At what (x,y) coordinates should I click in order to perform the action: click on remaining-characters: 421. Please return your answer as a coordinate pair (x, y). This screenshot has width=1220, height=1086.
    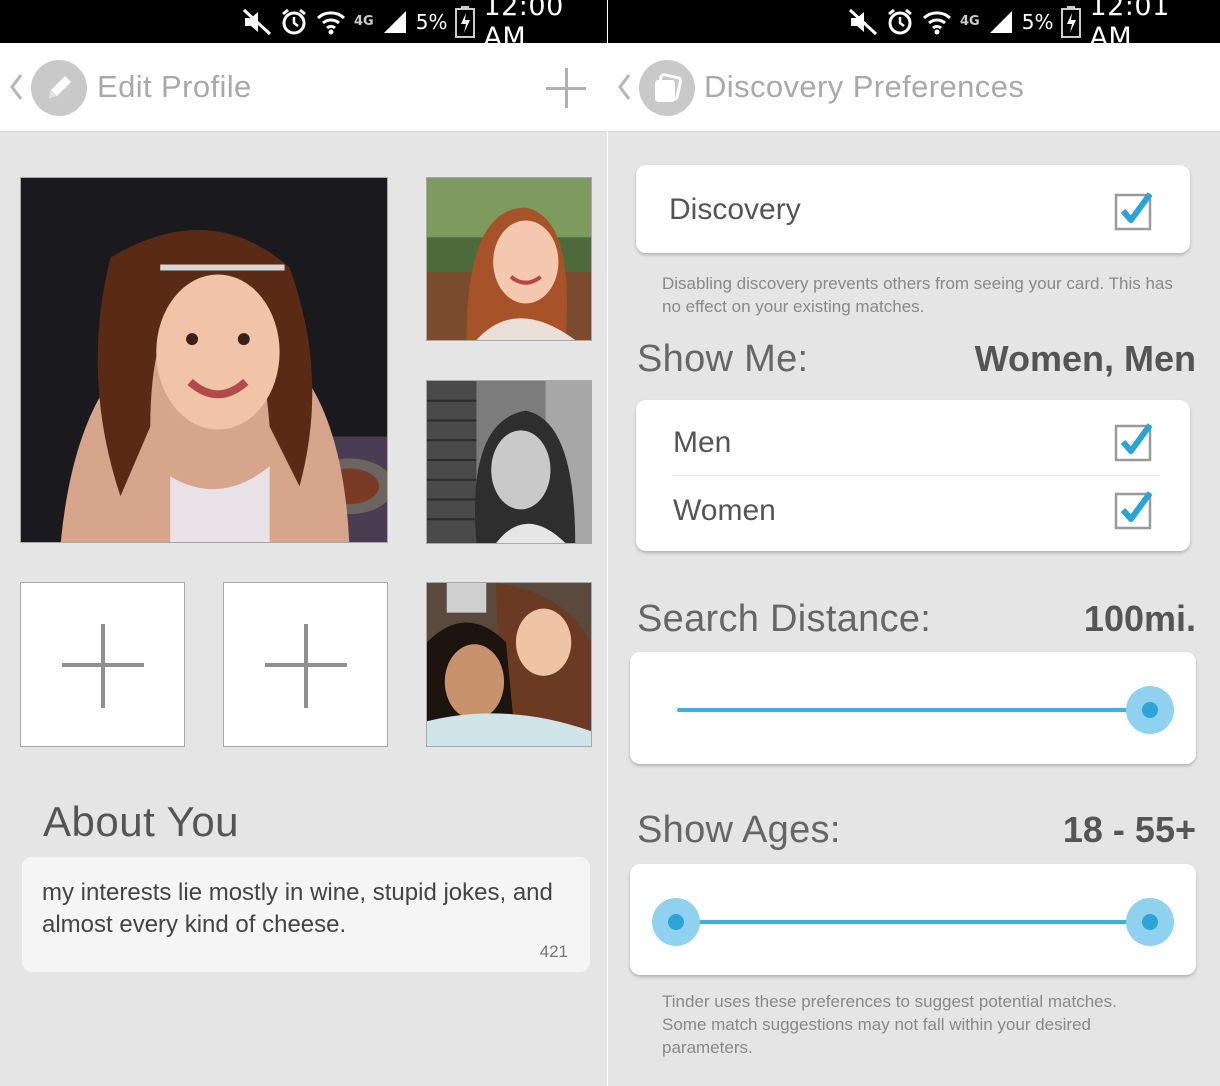
    Looking at the image, I should click on (553, 951).